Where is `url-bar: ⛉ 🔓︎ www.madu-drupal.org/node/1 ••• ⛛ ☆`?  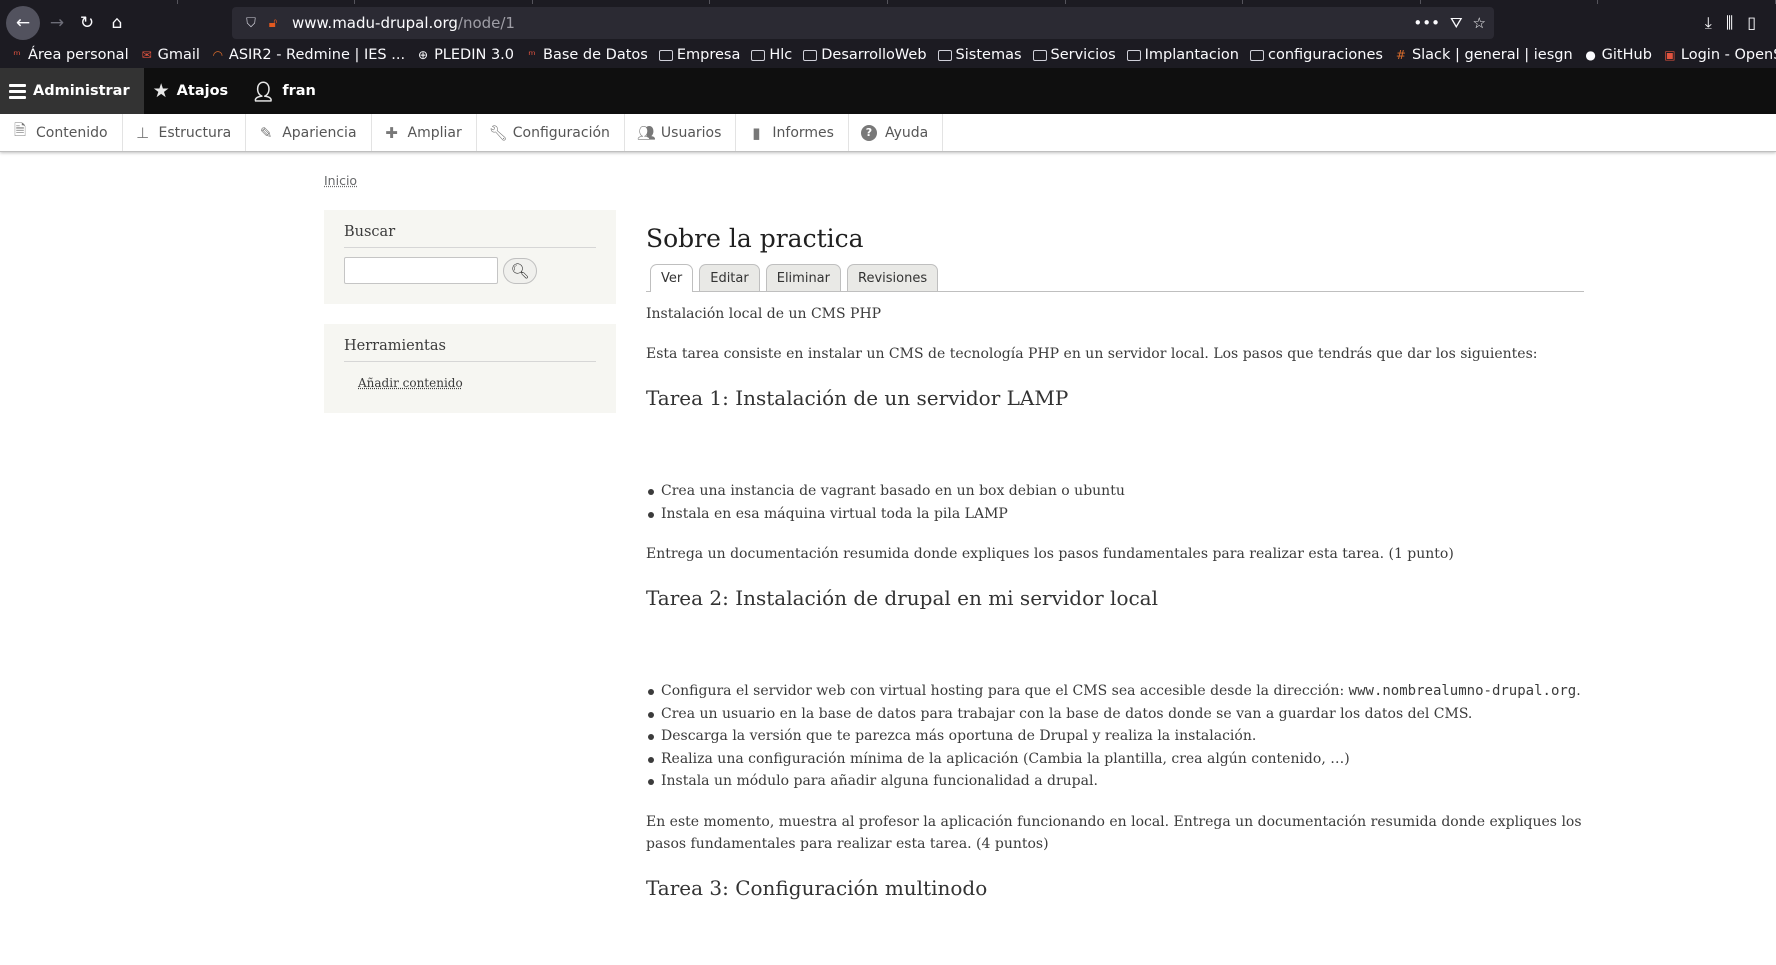
url-bar: ⛉ 🔓︎ www.madu-drupal.org/node/1 ••• ⛛ ☆ is located at coordinates (863, 23).